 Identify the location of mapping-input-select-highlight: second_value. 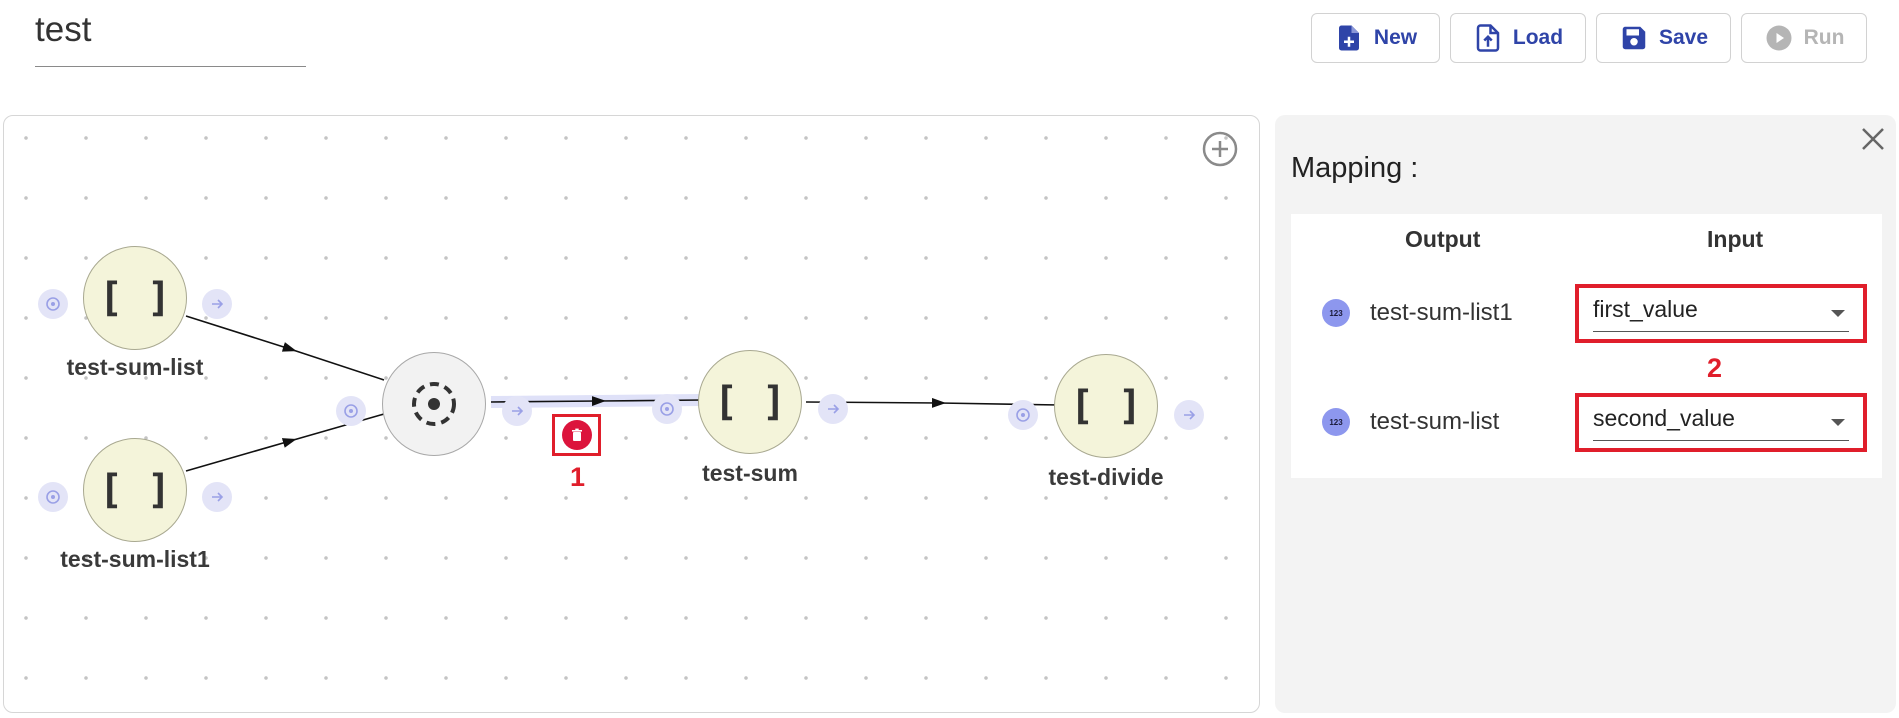
(1721, 422).